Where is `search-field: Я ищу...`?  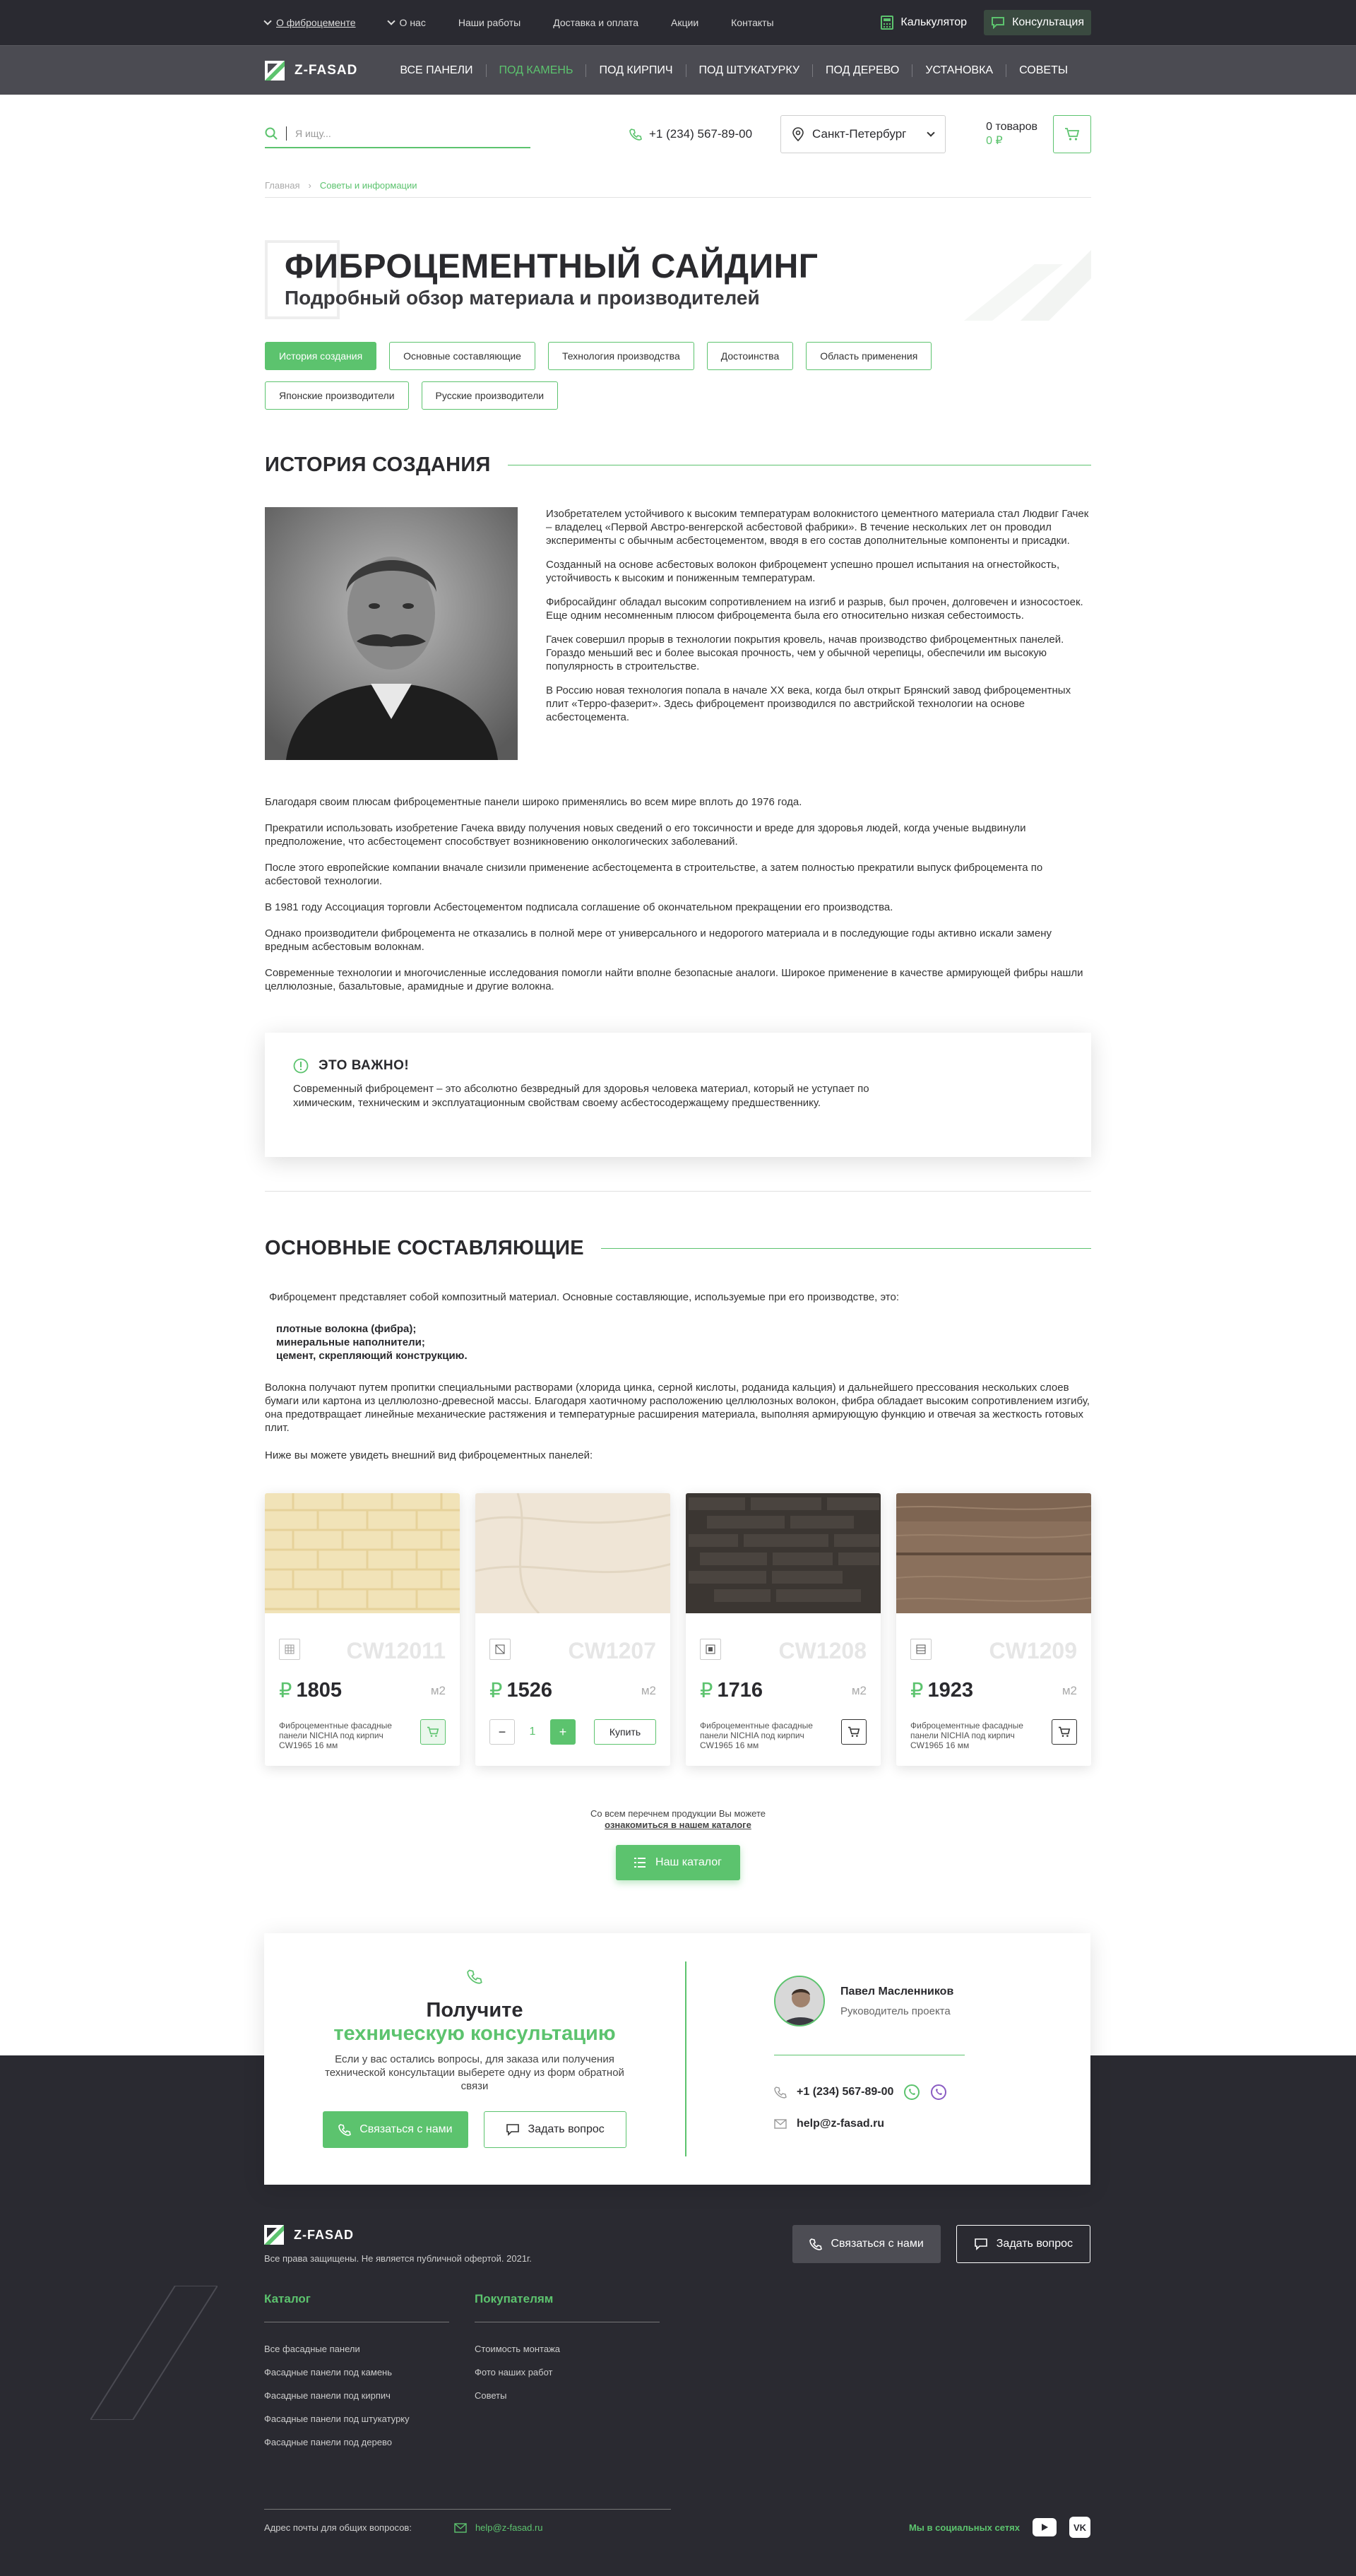
search-field: Я ищу... is located at coordinates (397, 134).